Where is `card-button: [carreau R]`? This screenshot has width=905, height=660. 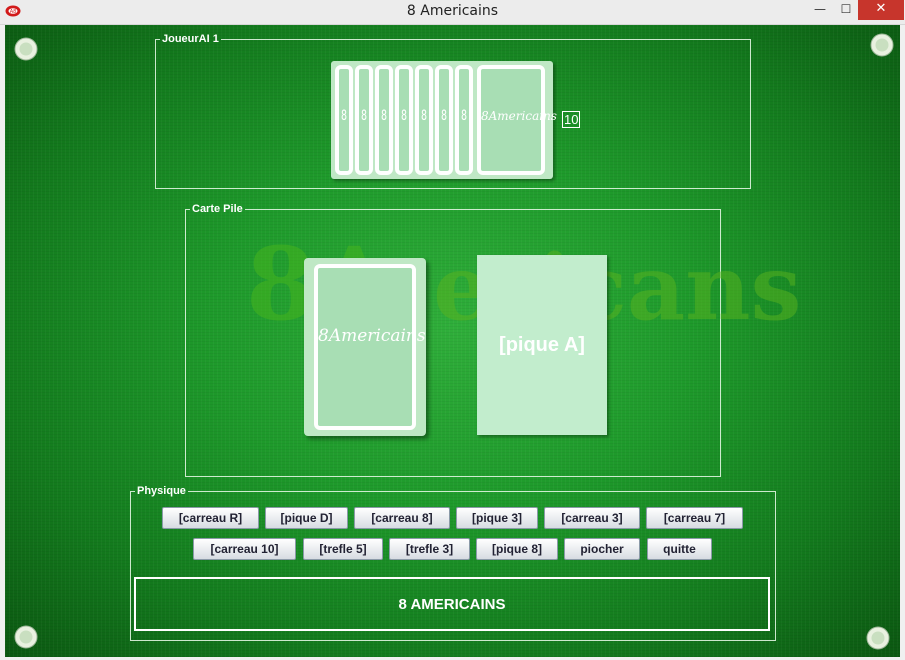 card-button: [carreau R] is located at coordinates (210, 518).